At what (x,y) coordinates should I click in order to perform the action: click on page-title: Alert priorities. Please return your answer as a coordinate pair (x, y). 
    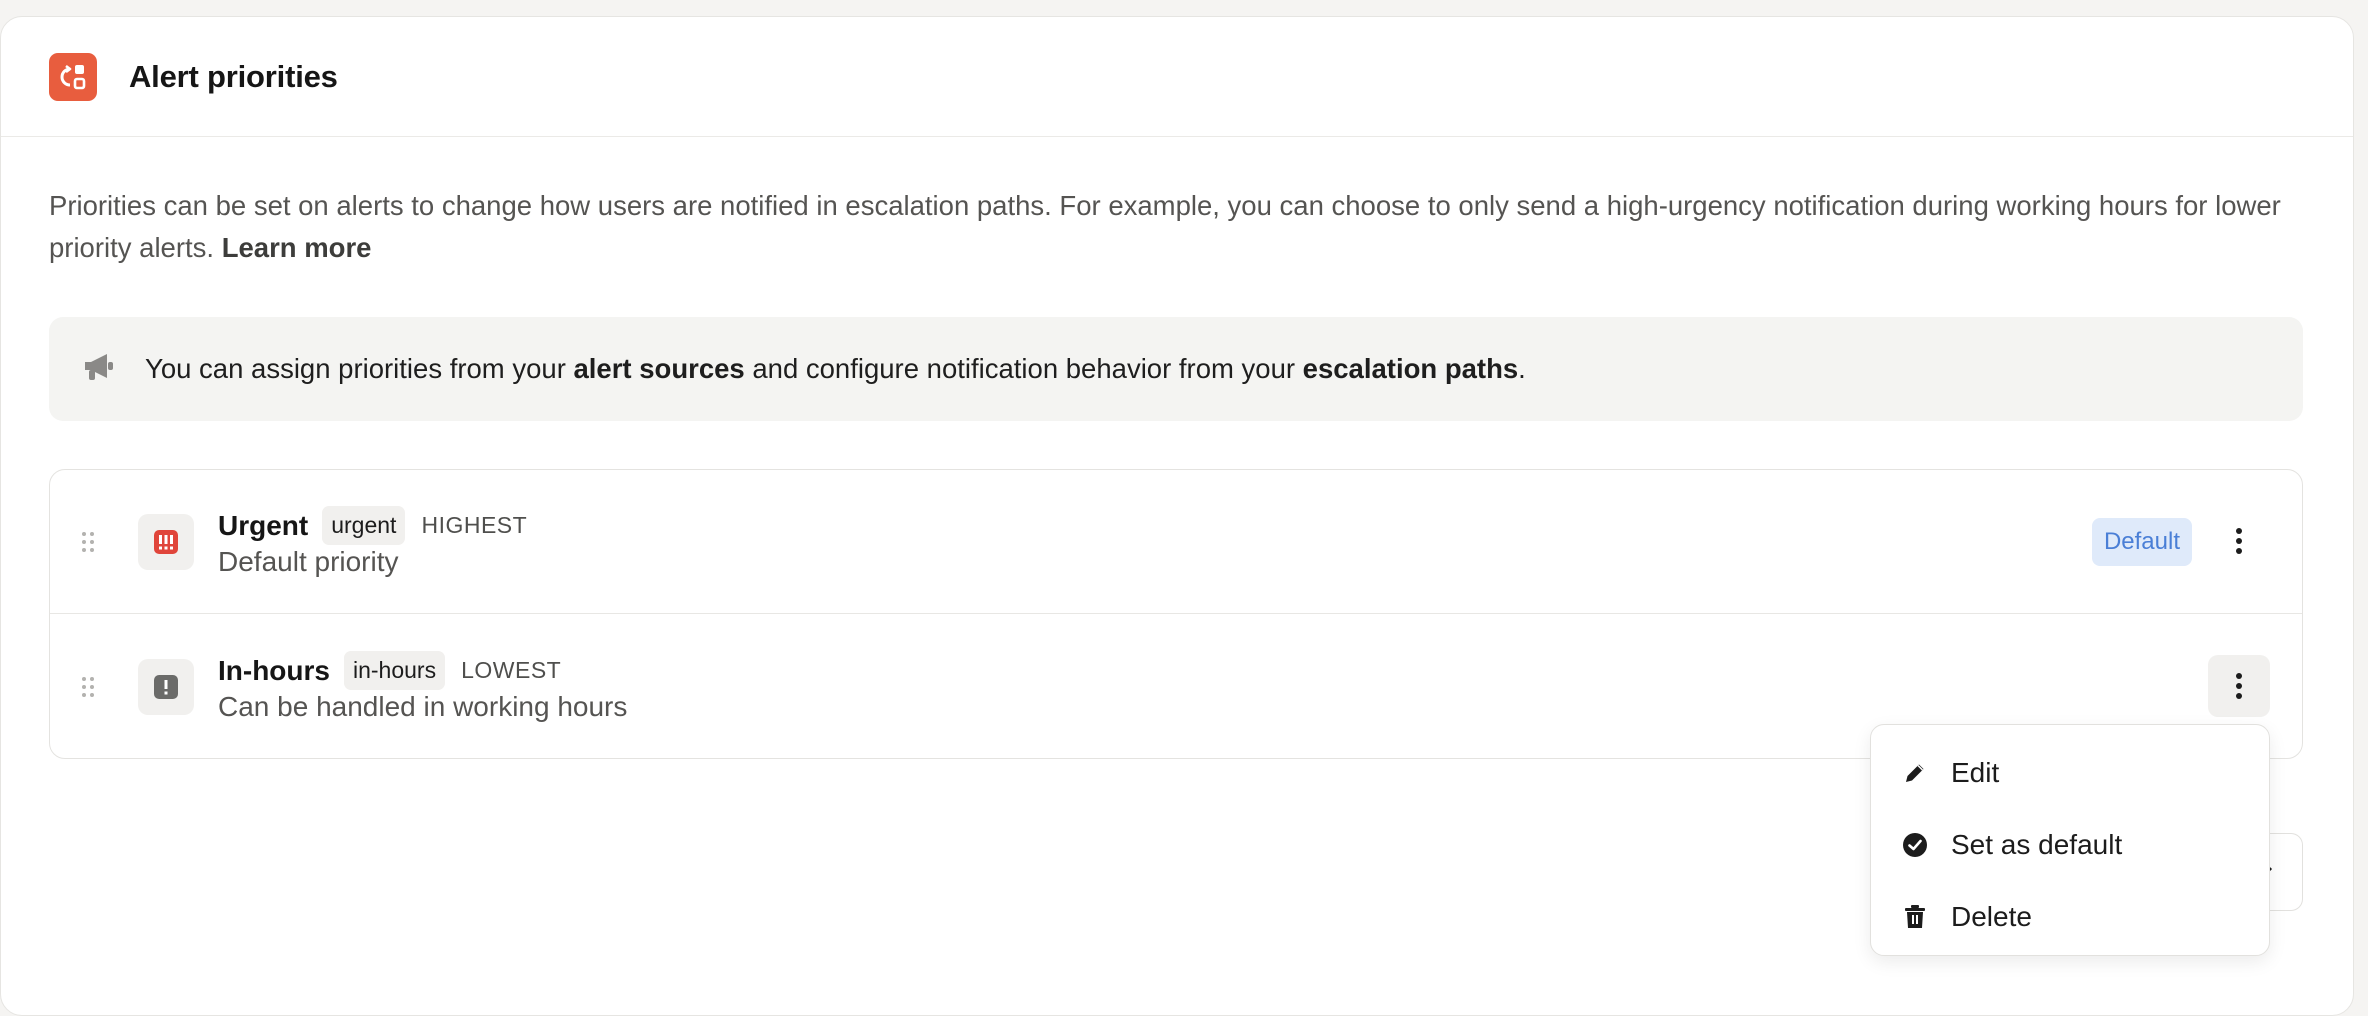
    Looking at the image, I should click on (233, 76).